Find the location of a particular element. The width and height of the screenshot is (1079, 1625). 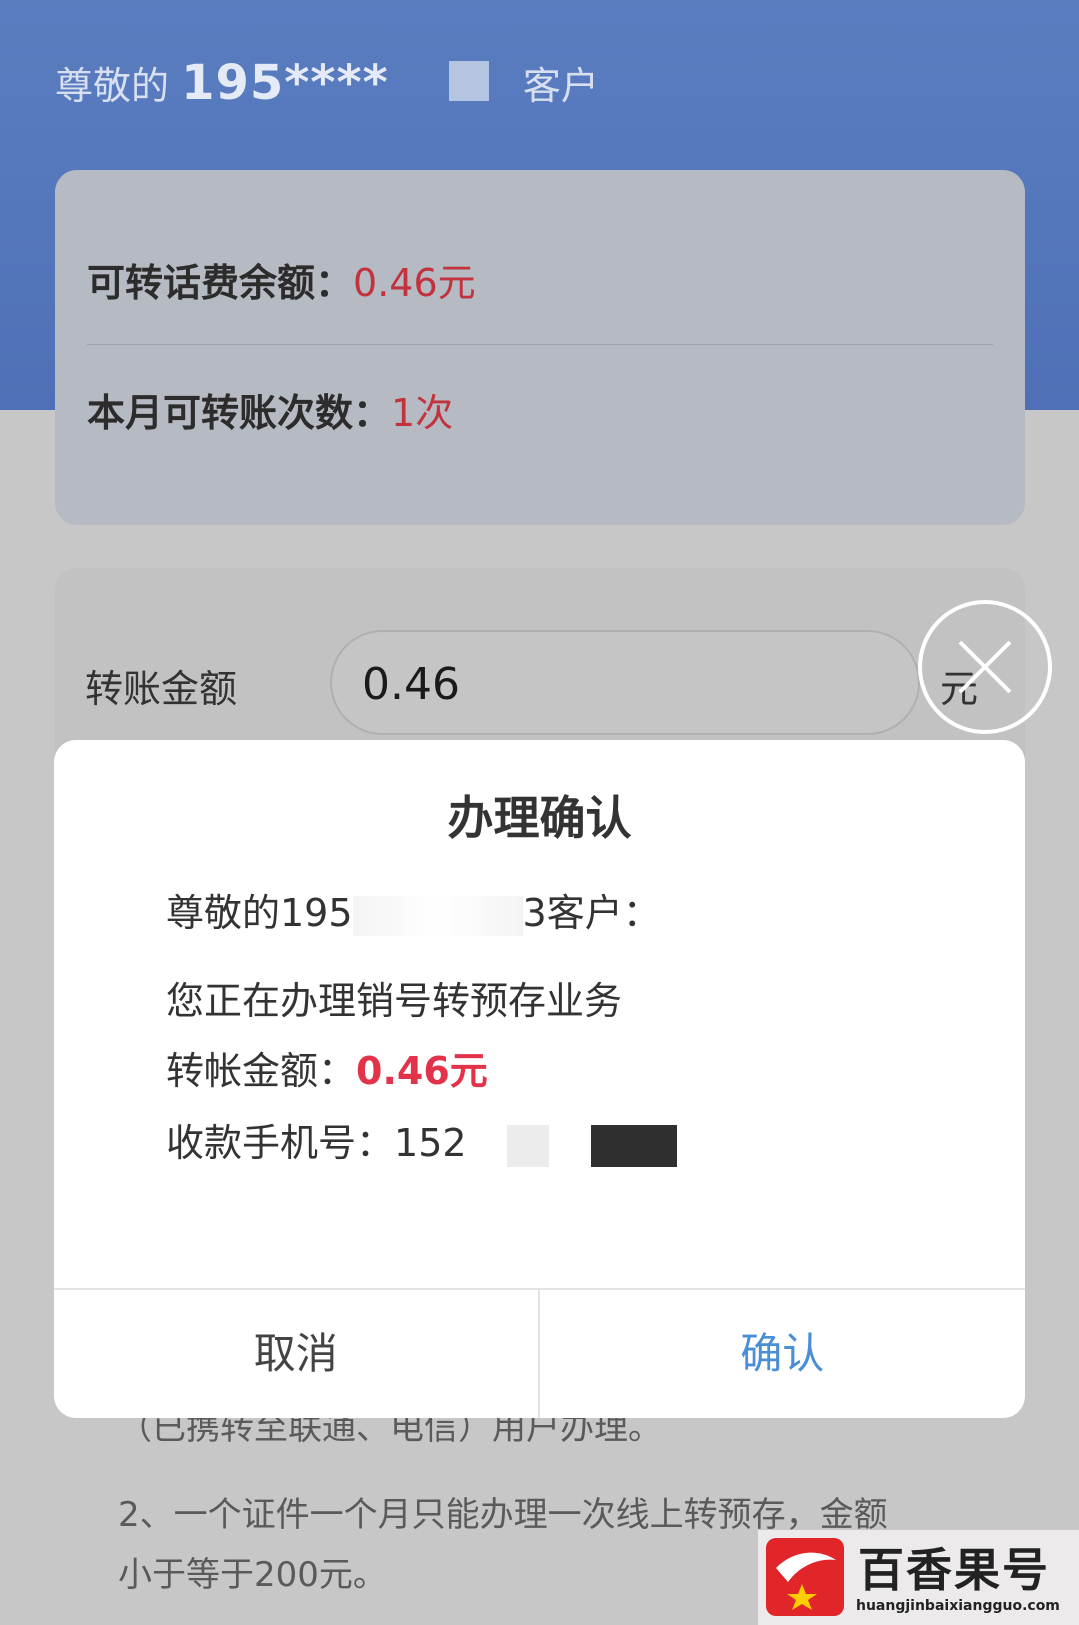

dialog-actions: 取消 确认 is located at coordinates (539, 1353).